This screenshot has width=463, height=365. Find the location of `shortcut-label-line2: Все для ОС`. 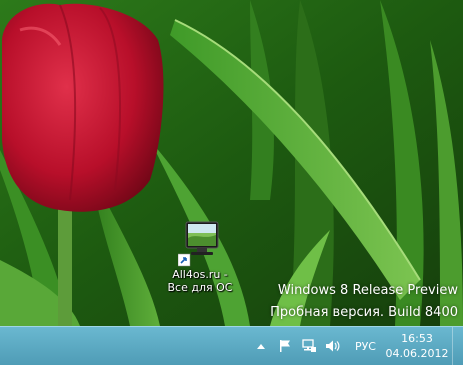

shortcut-label-line2: Все для ОС is located at coordinates (200, 287).